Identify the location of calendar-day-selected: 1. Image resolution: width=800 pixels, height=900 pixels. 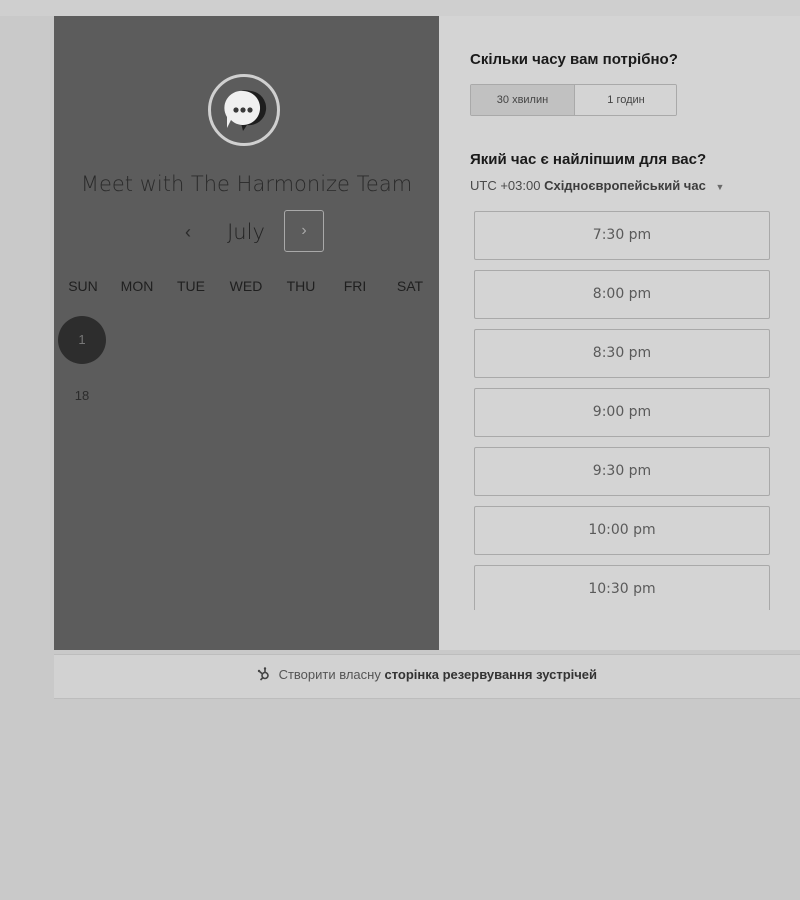
(82, 340).